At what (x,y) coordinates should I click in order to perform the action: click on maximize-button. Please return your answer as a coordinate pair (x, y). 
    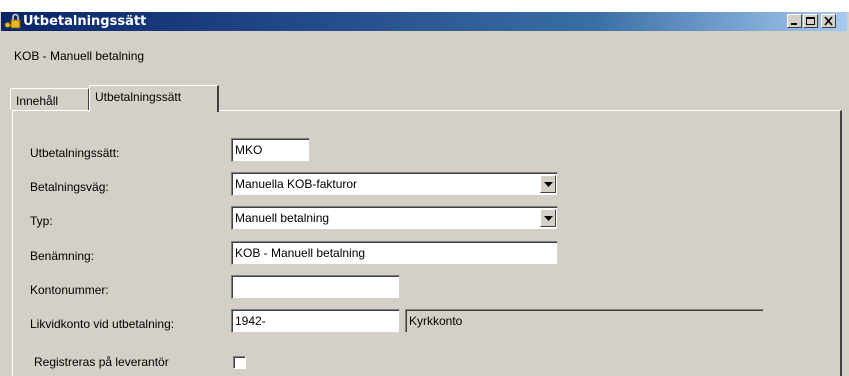
    Looking at the image, I should click on (810, 21).